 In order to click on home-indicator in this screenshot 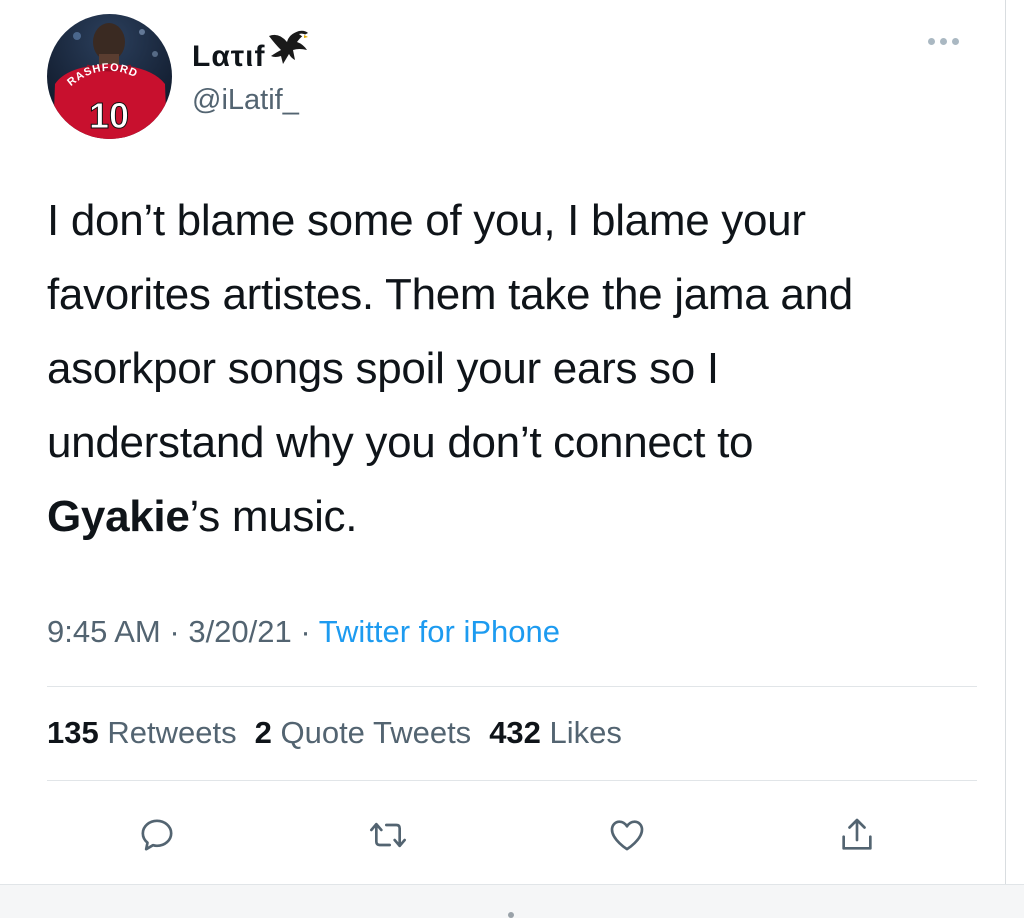, I will do `click(511, 915)`.